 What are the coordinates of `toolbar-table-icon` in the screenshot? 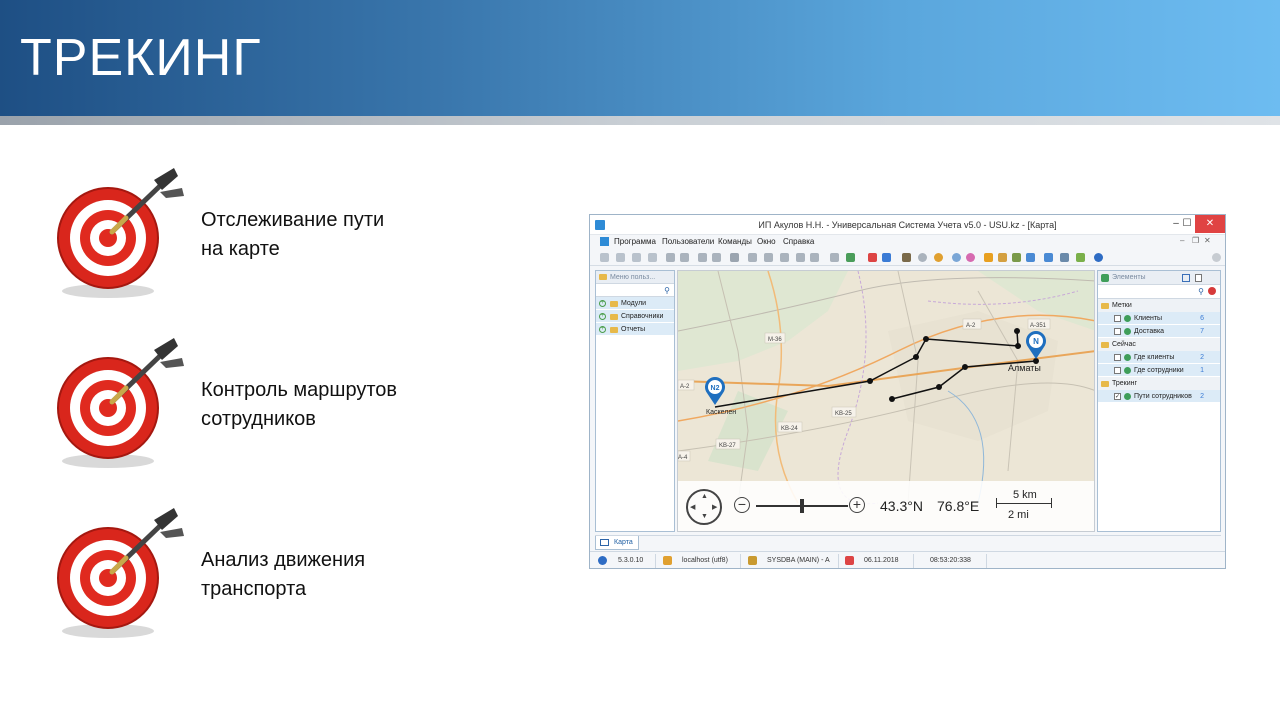 It's located at (1048, 257).